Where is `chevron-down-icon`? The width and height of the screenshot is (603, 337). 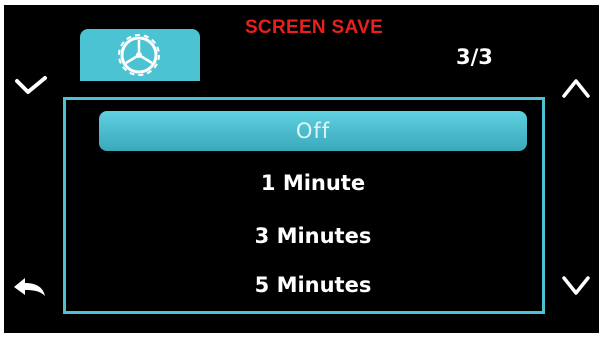
chevron-down-icon is located at coordinates (576, 286).